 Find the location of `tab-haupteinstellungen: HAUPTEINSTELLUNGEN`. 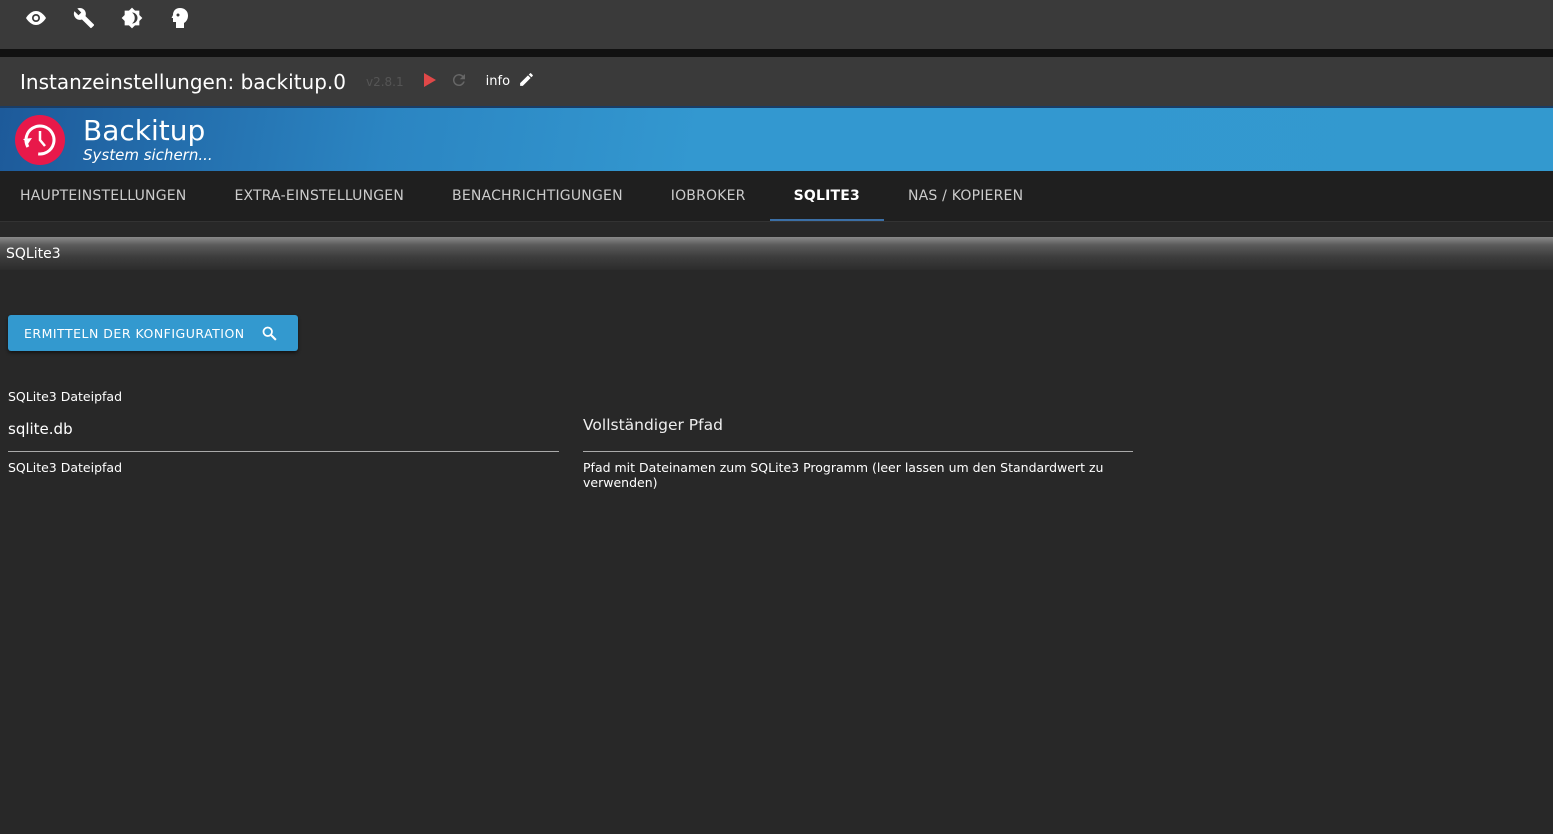

tab-haupteinstellungen: HAUPTEINSTELLUNGEN is located at coordinates (105, 196).